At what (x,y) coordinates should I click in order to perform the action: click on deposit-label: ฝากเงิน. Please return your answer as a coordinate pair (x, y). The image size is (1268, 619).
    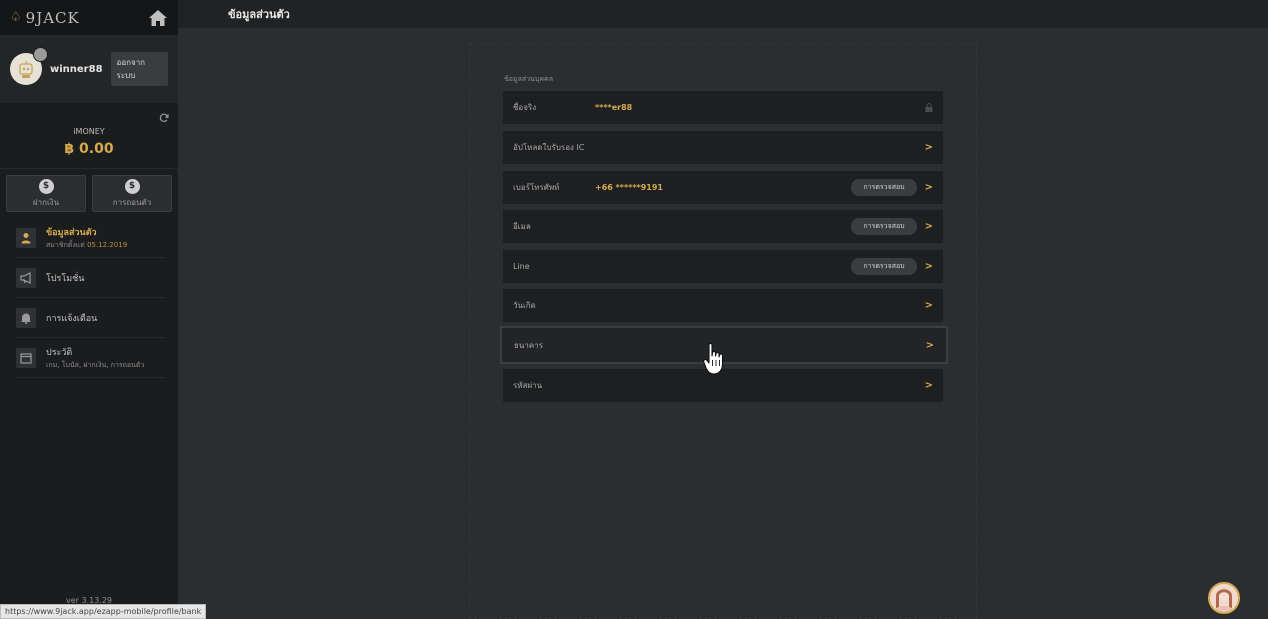
    Looking at the image, I should click on (46, 202).